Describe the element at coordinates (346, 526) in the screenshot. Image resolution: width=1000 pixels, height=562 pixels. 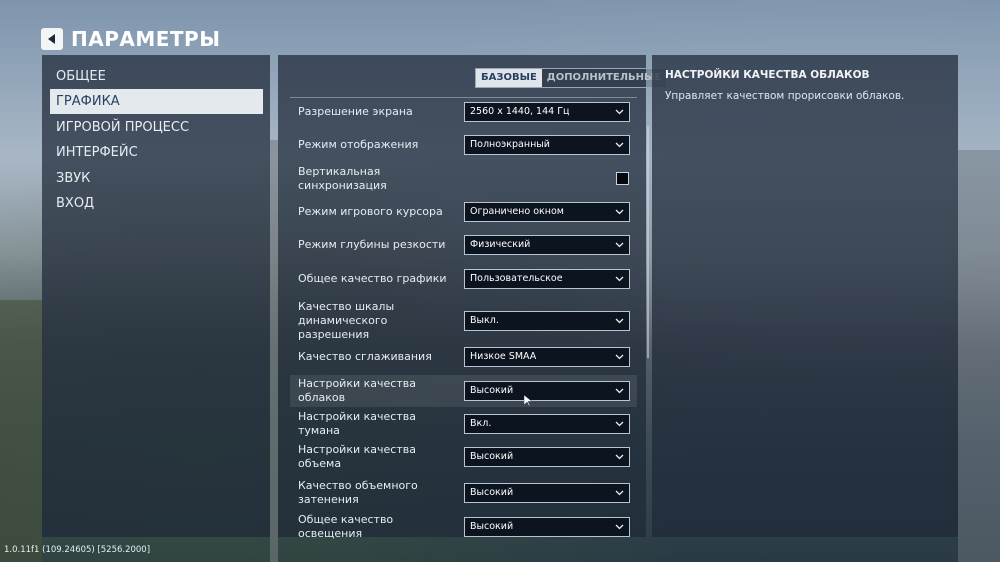
I see `setting-label: Общее качество освещения` at that location.